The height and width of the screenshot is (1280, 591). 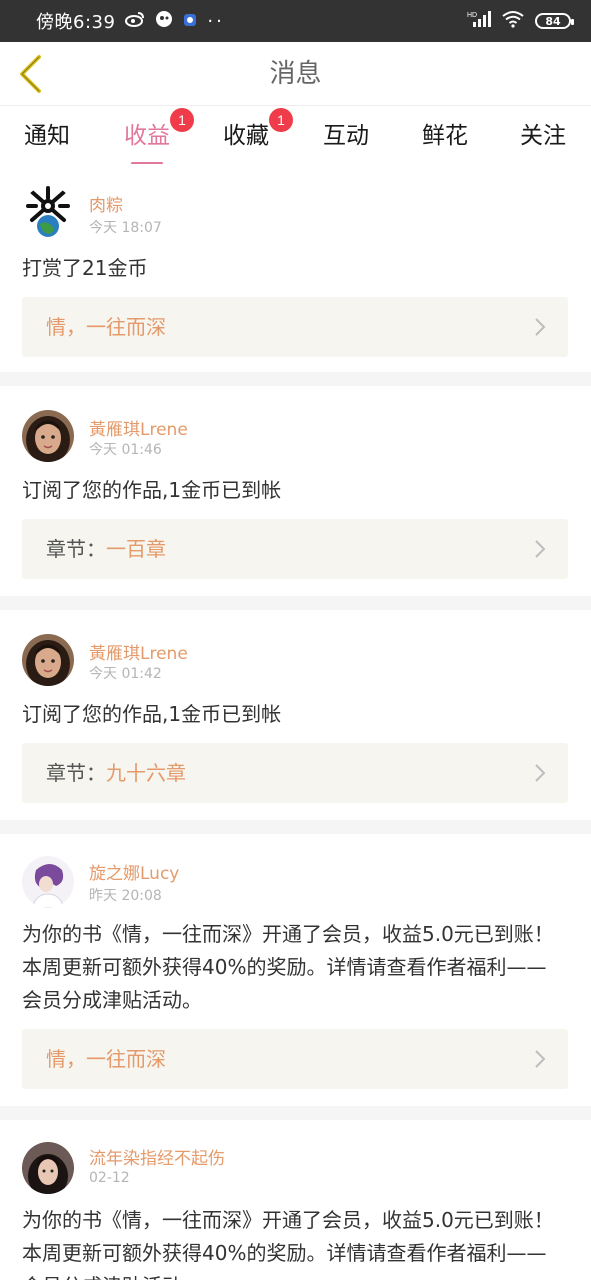 I want to click on username: 旋之娜Lucy, so click(x=134, y=871).